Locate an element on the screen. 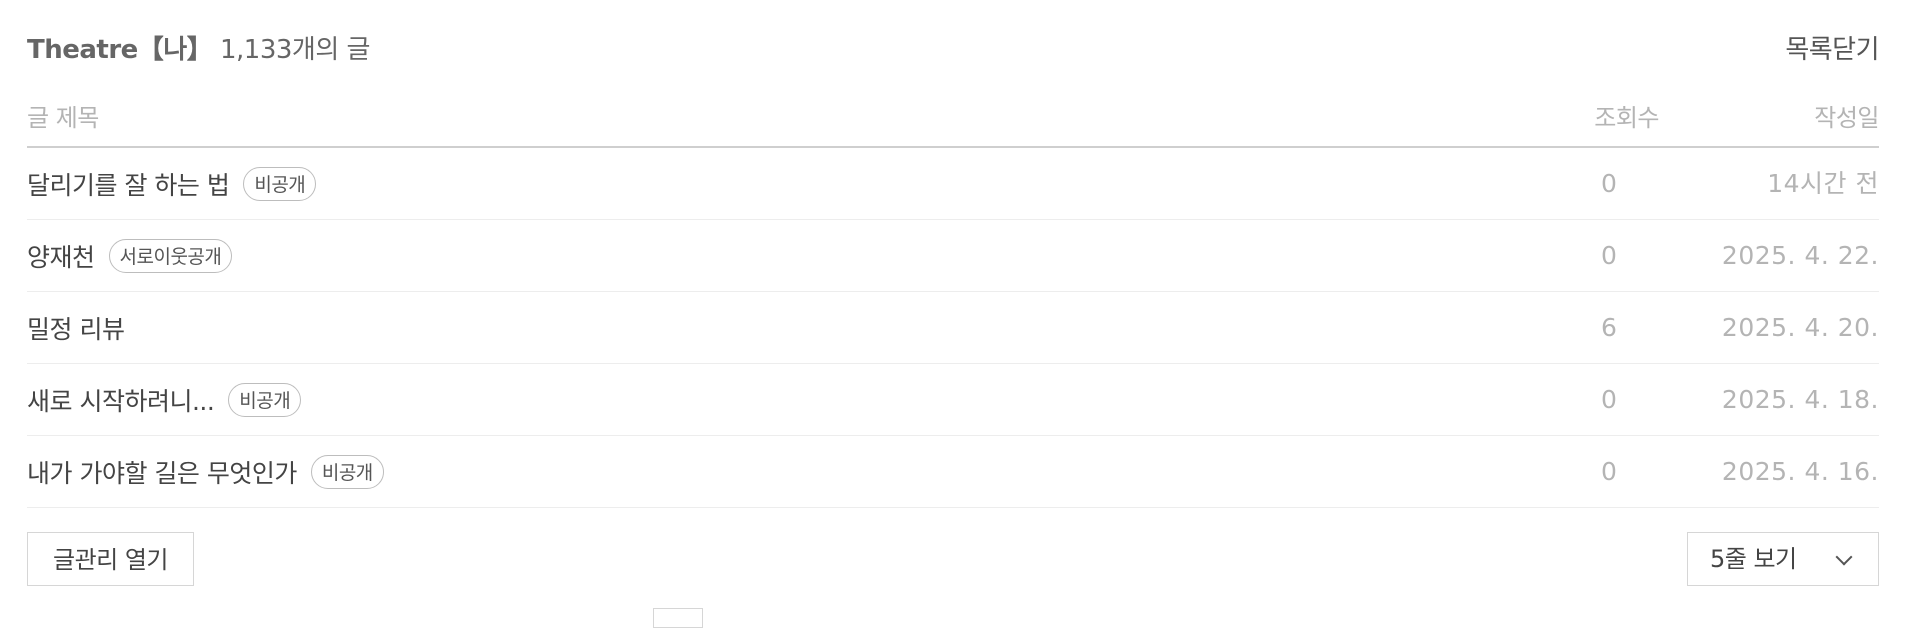  post-title: 내가 가야할 길은 무엇인가 is located at coordinates (162, 472).